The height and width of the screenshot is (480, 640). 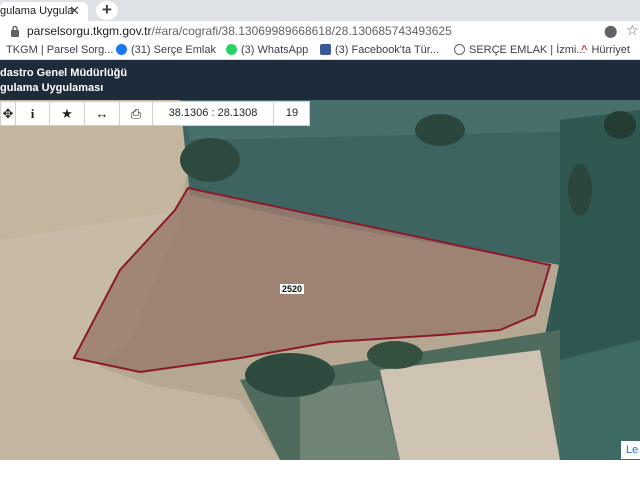 I want to click on browser-tab-strip: gulama Uygula ✕ +, so click(x=320, y=10).